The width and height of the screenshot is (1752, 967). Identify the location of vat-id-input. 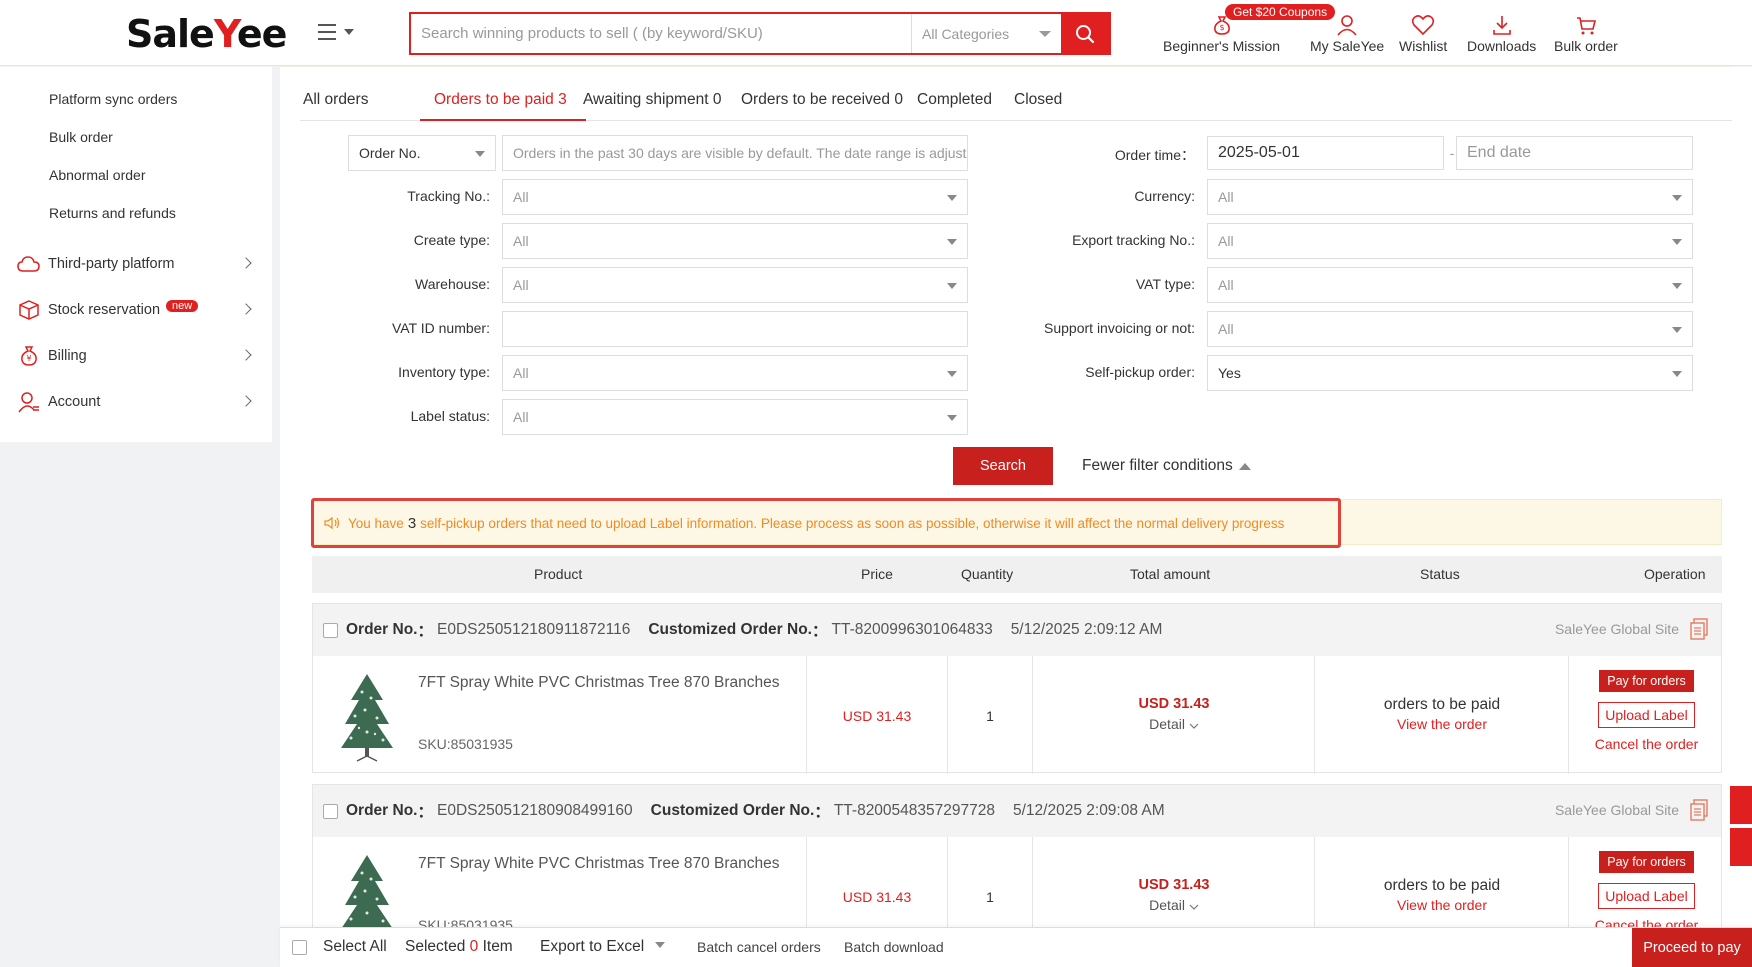
(735, 329).